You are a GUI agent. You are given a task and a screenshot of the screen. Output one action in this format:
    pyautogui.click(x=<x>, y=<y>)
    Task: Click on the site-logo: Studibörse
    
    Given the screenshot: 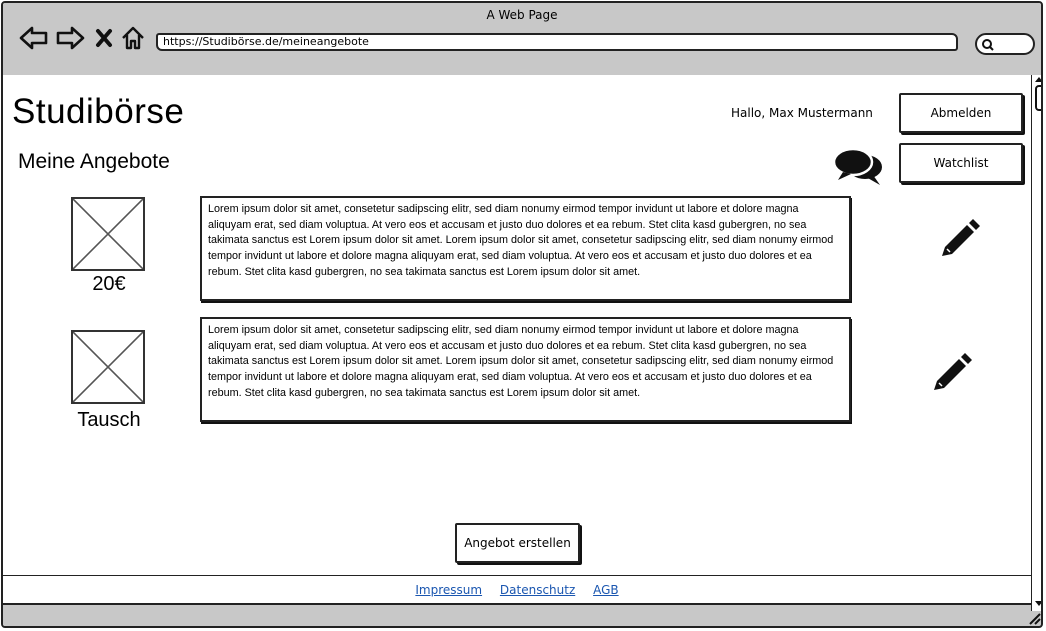 What is the action you would take?
    pyautogui.click(x=98, y=112)
    